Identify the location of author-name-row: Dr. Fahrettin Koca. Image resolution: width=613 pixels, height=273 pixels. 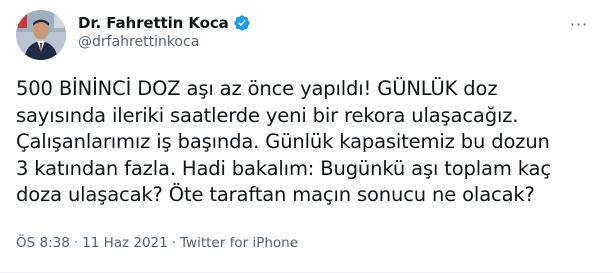
(164, 23).